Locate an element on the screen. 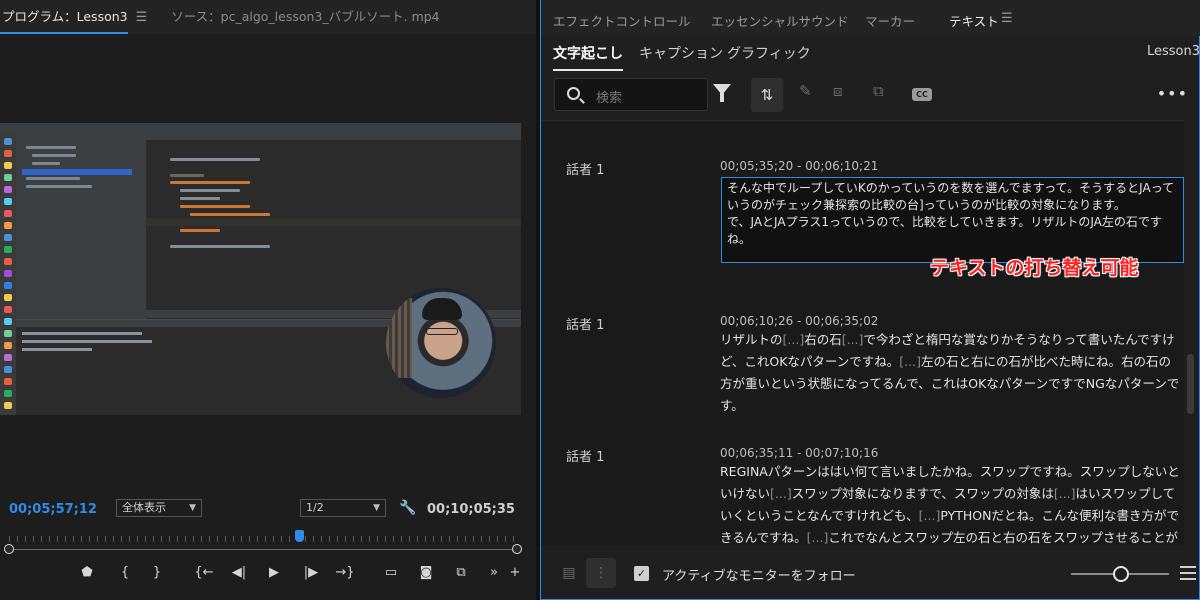 The height and width of the screenshot is (600, 1200). ruler-ticks is located at coordinates (263, 539).